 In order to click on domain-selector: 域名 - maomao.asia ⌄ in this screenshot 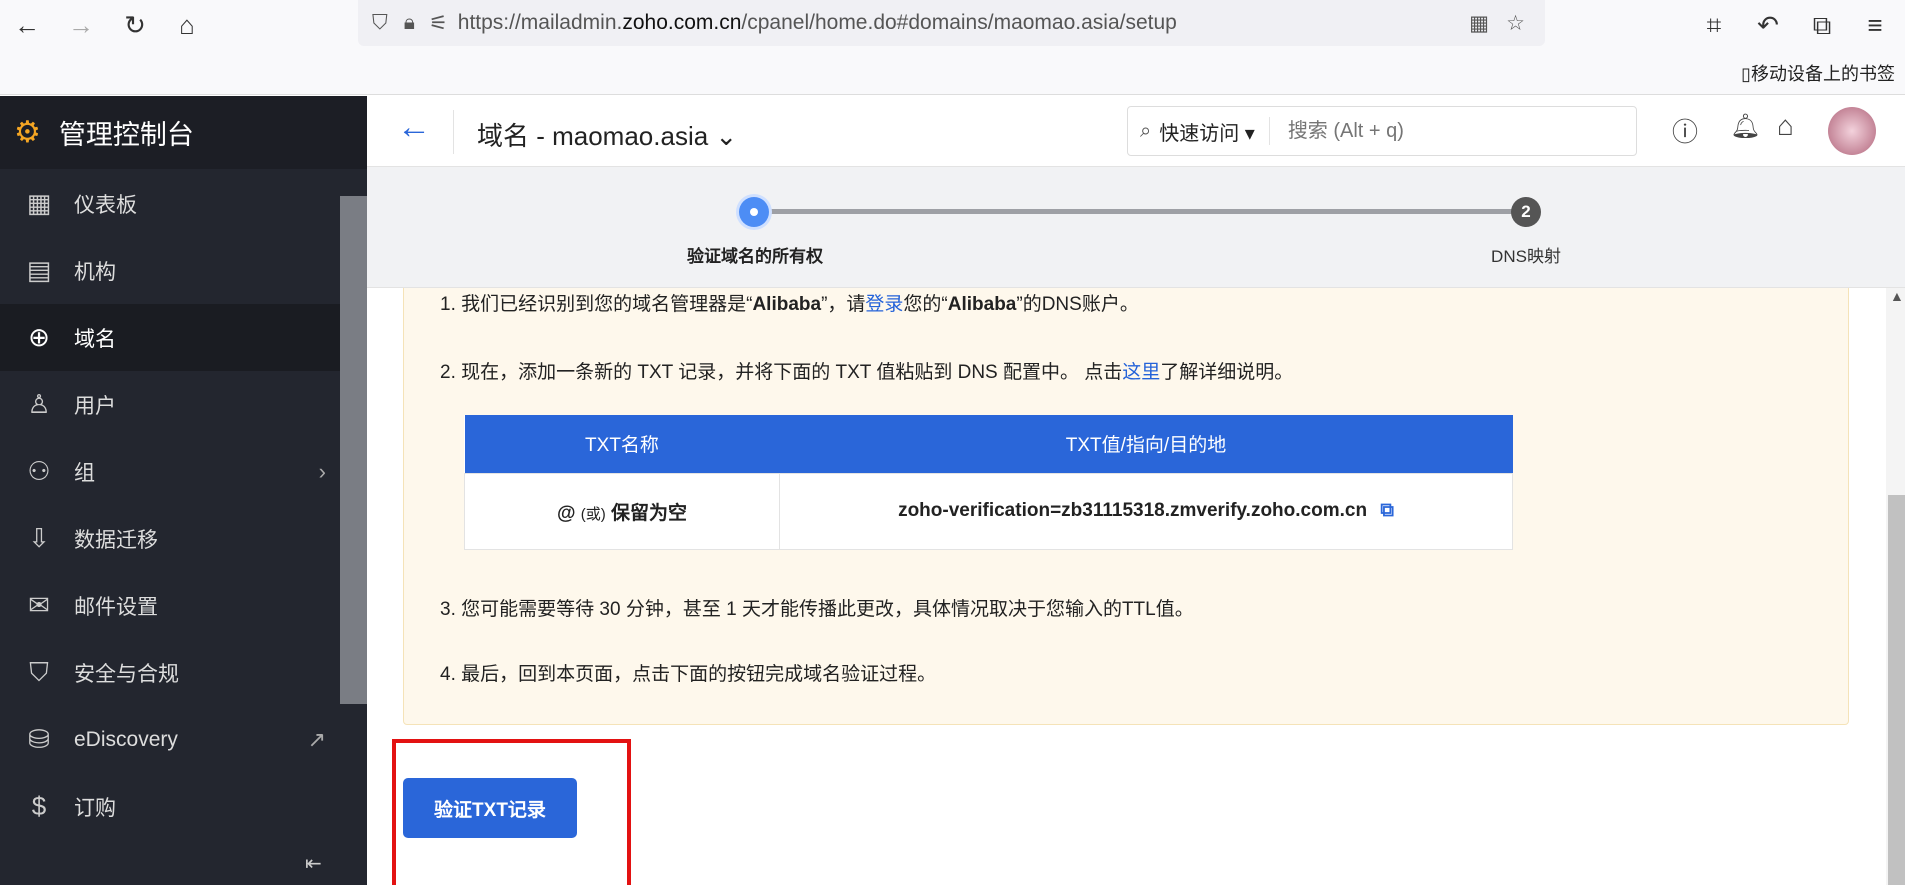, I will do `click(607, 134)`.